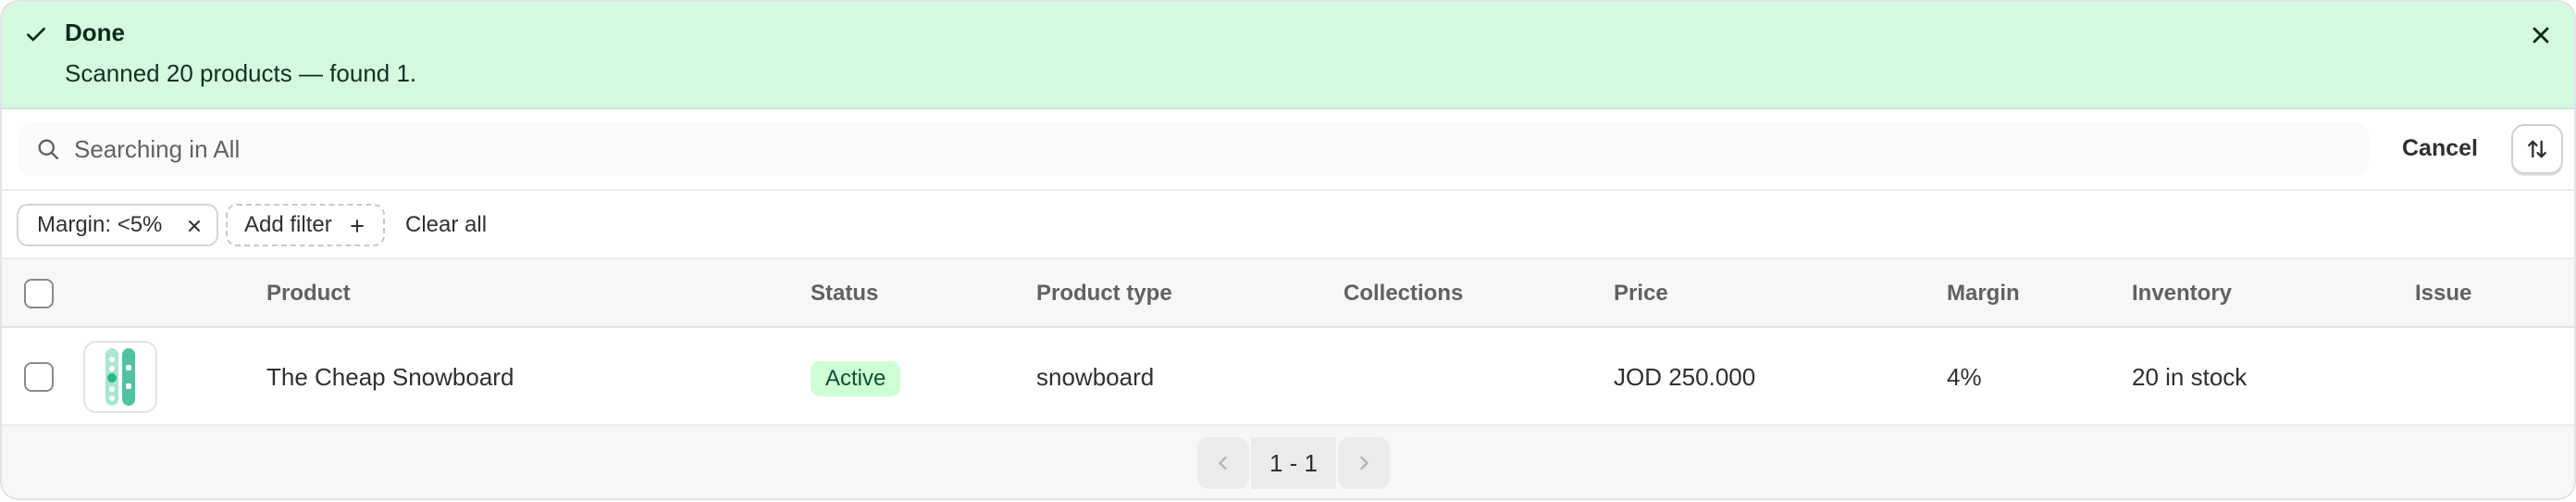 This screenshot has width=2576, height=502. What do you see at coordinates (856, 378) in the screenshot?
I see `status-badge: Active` at bounding box center [856, 378].